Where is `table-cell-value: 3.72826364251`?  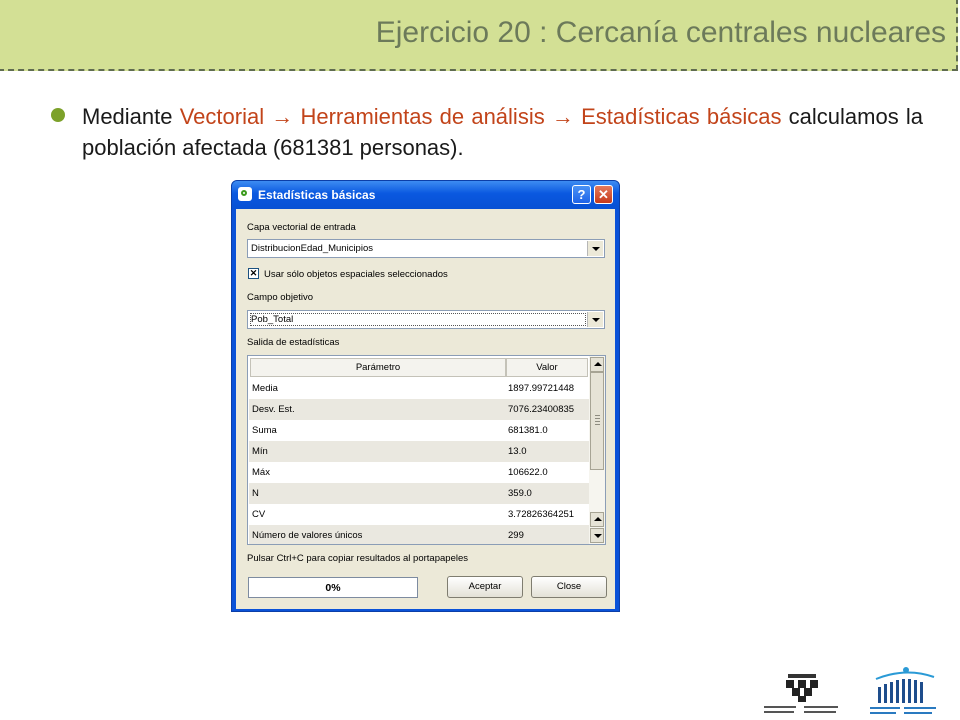 table-cell-value: 3.72826364251 is located at coordinates (541, 514).